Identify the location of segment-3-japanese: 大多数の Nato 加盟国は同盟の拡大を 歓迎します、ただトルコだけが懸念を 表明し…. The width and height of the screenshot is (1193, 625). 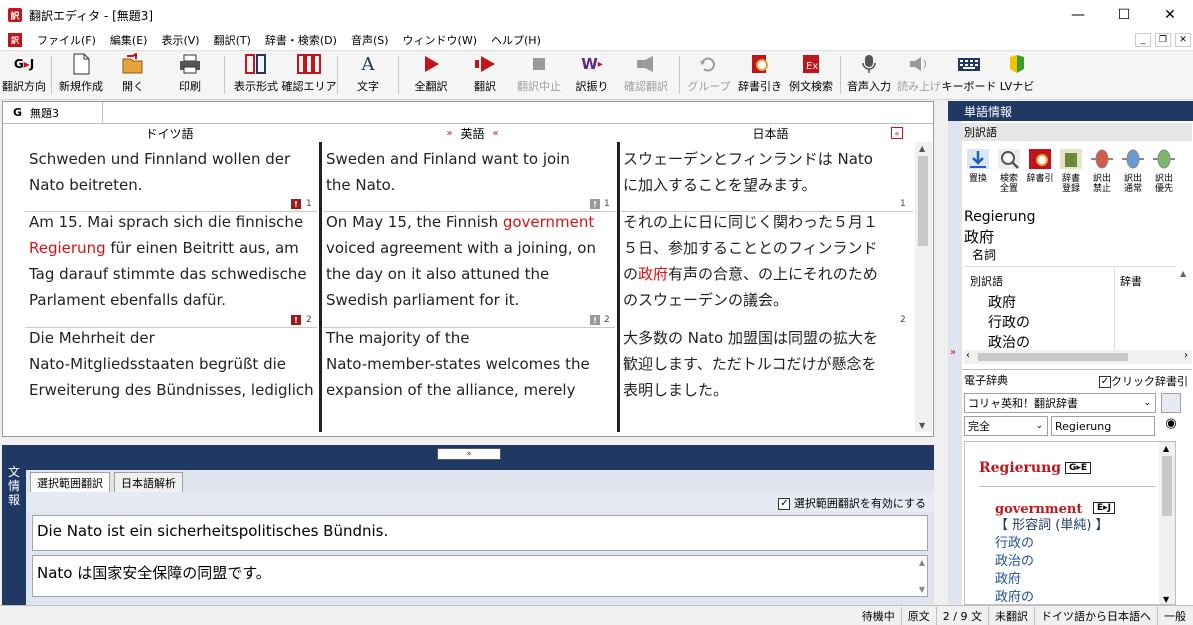
(750, 364).